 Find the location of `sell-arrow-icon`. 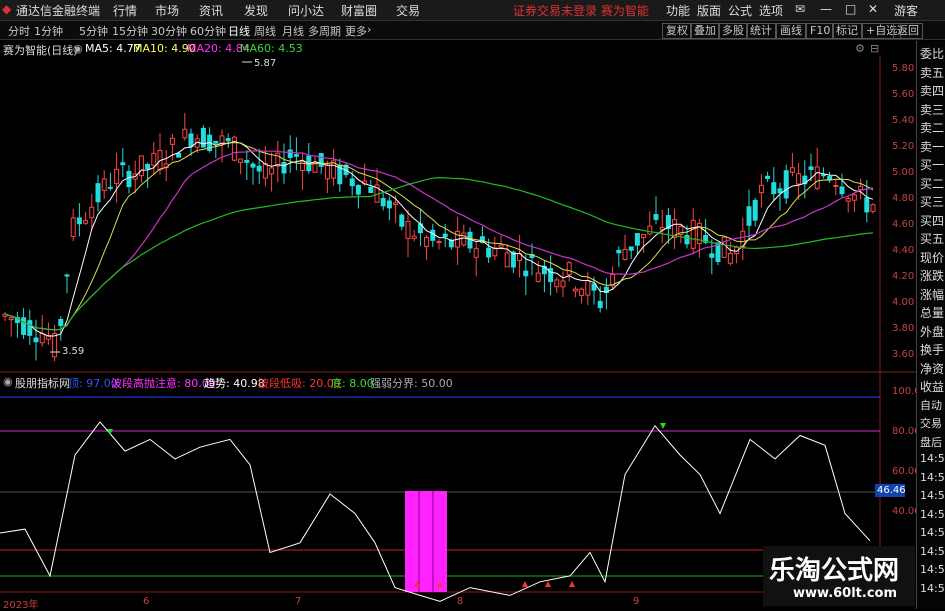

sell-arrow-icon is located at coordinates (663, 426).